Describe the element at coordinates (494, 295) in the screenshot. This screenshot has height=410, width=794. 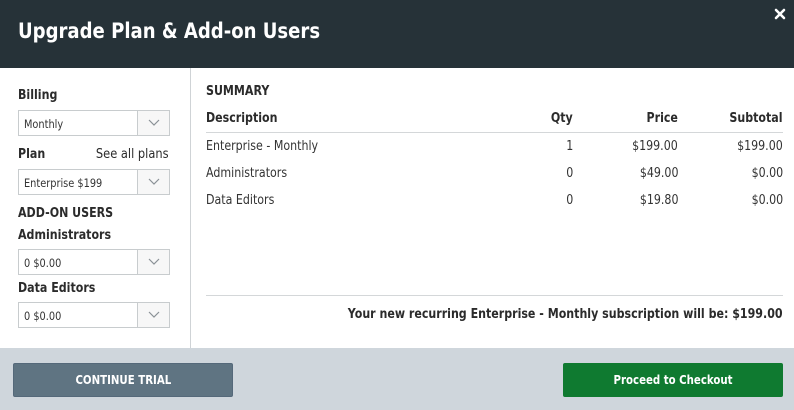
I see `summary-total-divider` at that location.